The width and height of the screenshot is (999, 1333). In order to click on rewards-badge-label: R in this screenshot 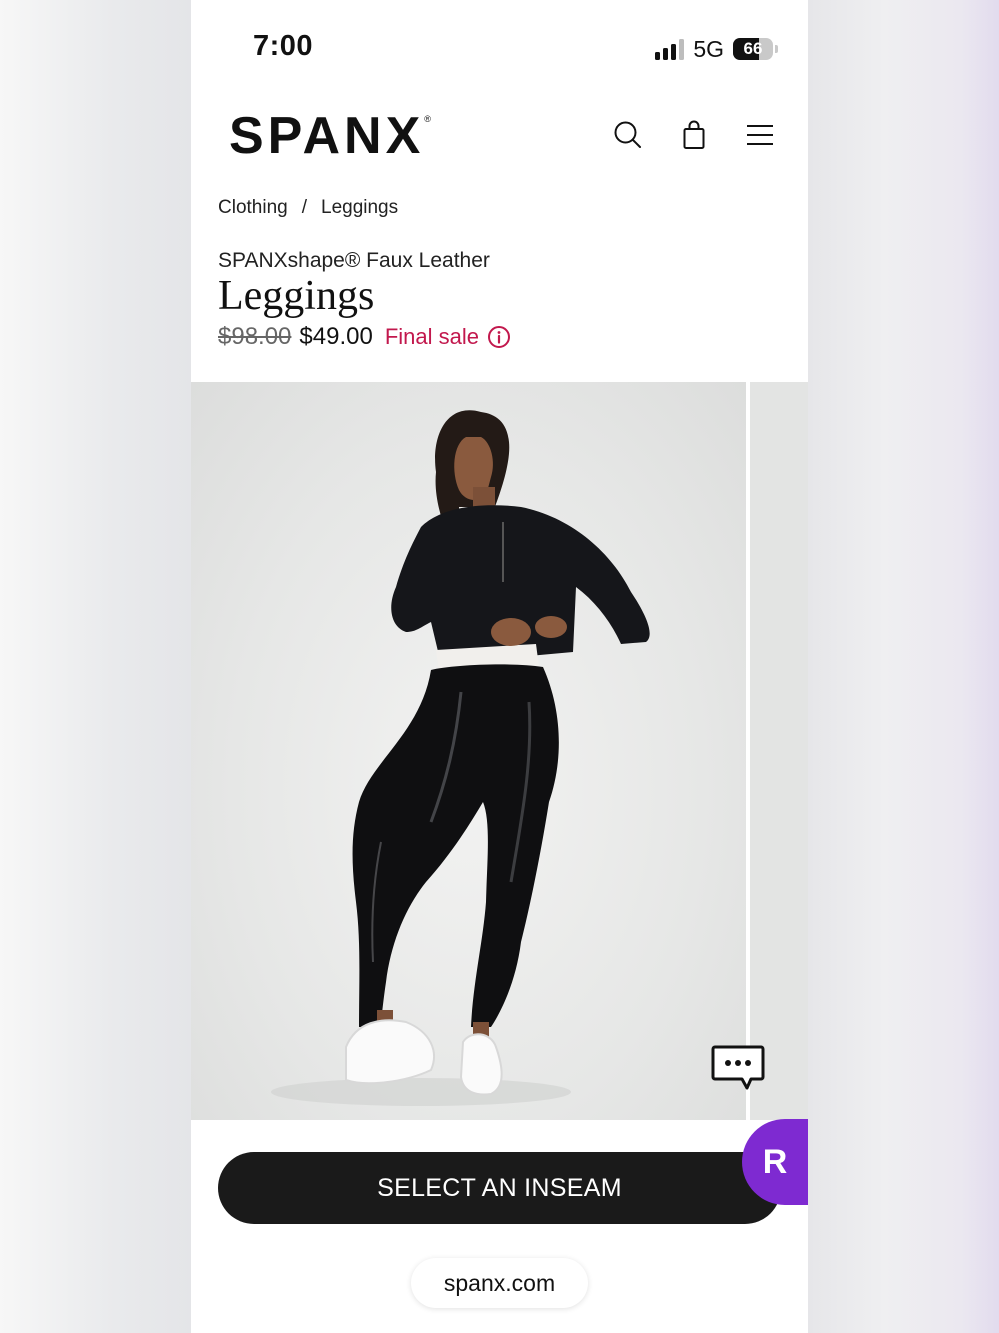, I will do `click(775, 1161)`.